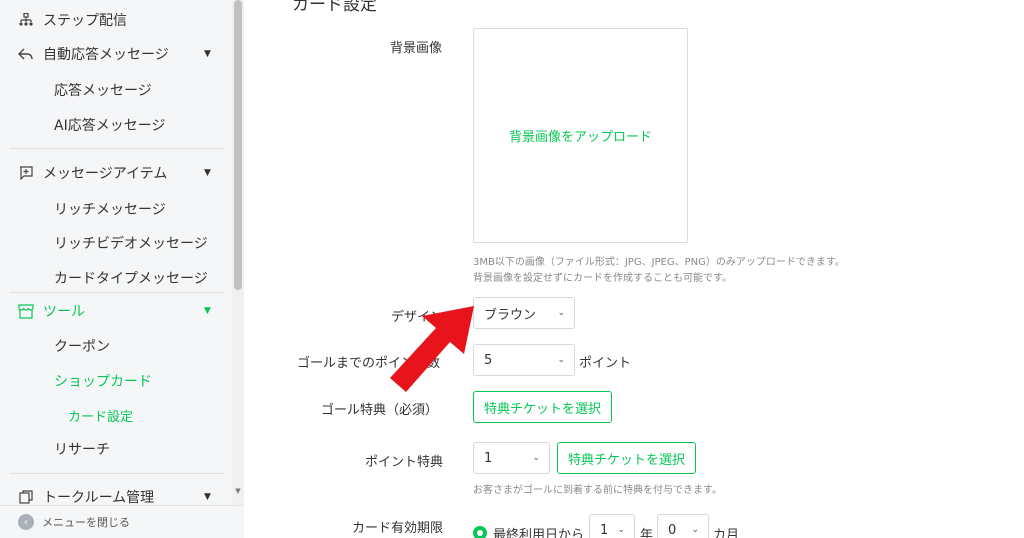 The width and height of the screenshot is (1024, 538). I want to click on expiry-month-value: 0, so click(672, 530).